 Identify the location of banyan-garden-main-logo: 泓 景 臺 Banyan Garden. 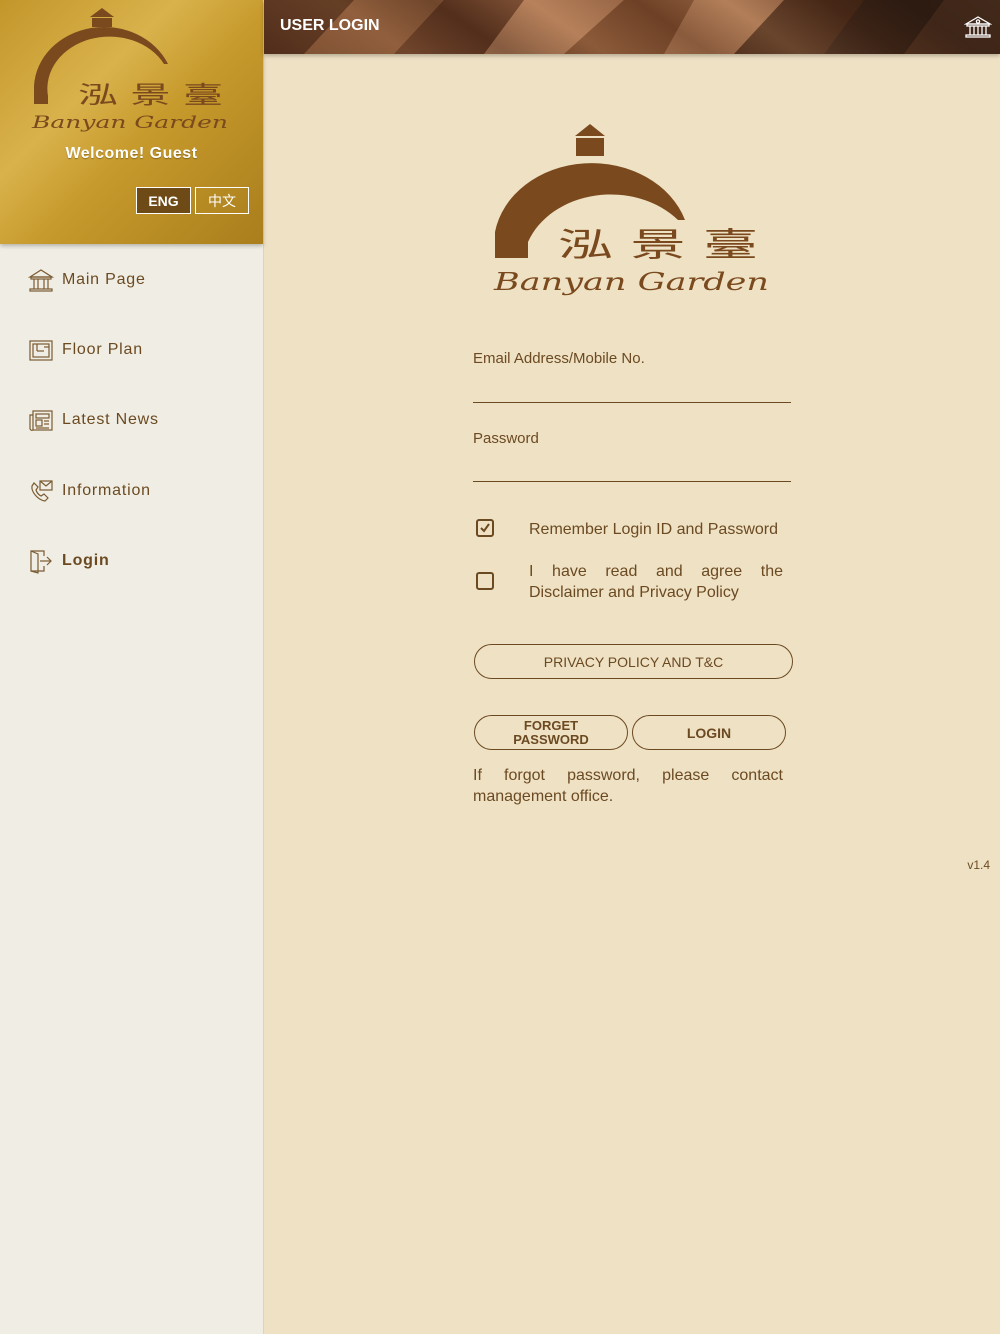
(631, 210).